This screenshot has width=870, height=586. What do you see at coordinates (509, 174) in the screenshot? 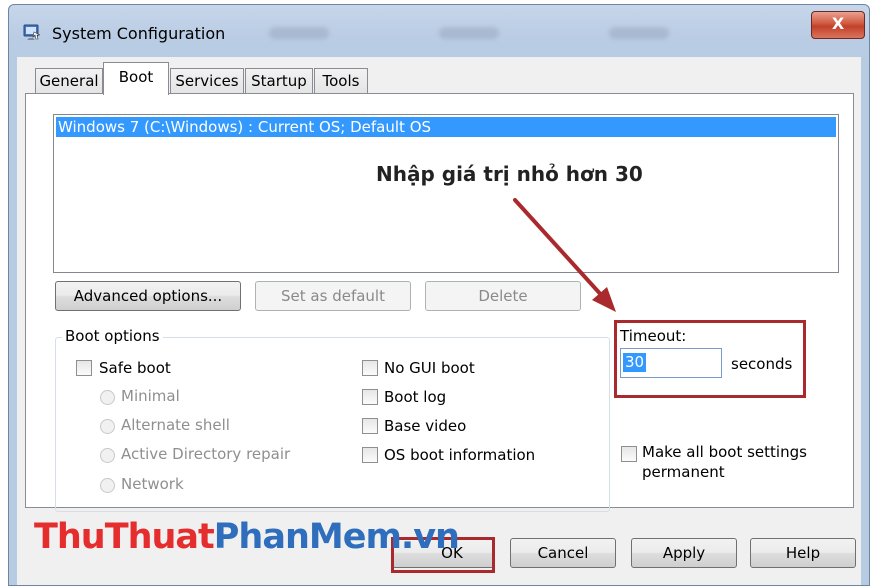
I see `annotation-text: Nhập giá trị nhỏ hơn 30` at bounding box center [509, 174].